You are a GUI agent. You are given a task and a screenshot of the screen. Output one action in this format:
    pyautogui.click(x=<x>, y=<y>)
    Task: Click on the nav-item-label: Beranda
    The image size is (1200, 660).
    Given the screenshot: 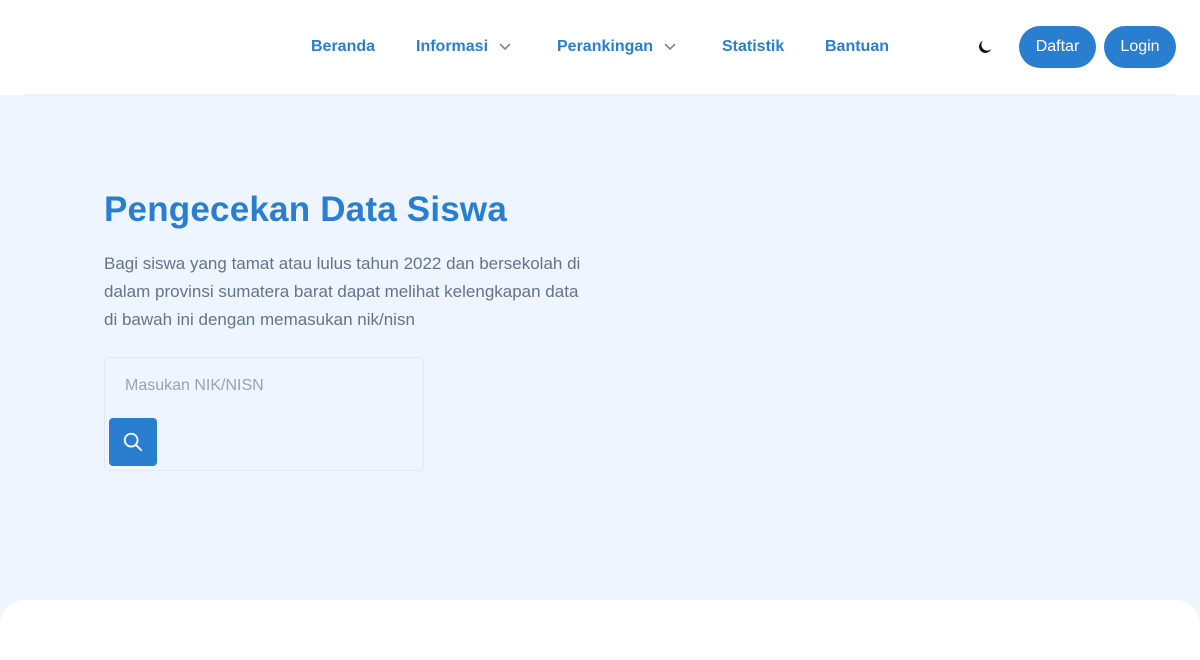 What is the action you would take?
    pyautogui.click(x=343, y=46)
    